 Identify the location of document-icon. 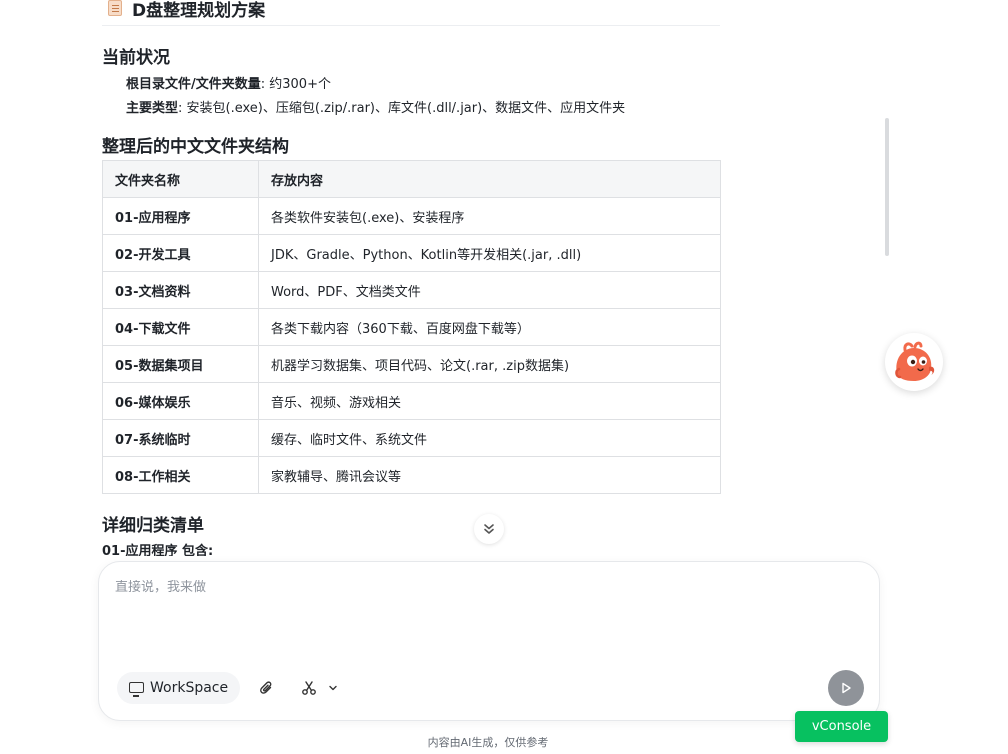
(115, 8).